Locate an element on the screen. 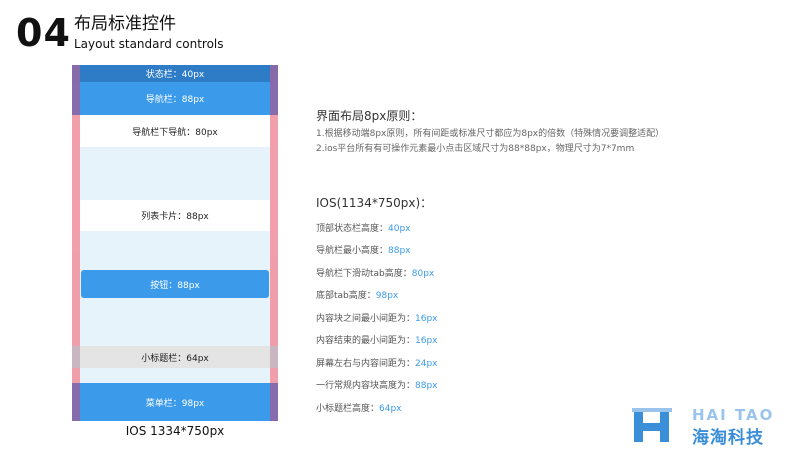 This screenshot has height=450, width=800. spec-label: 顶部状态栏高度： is located at coordinates (352, 229).